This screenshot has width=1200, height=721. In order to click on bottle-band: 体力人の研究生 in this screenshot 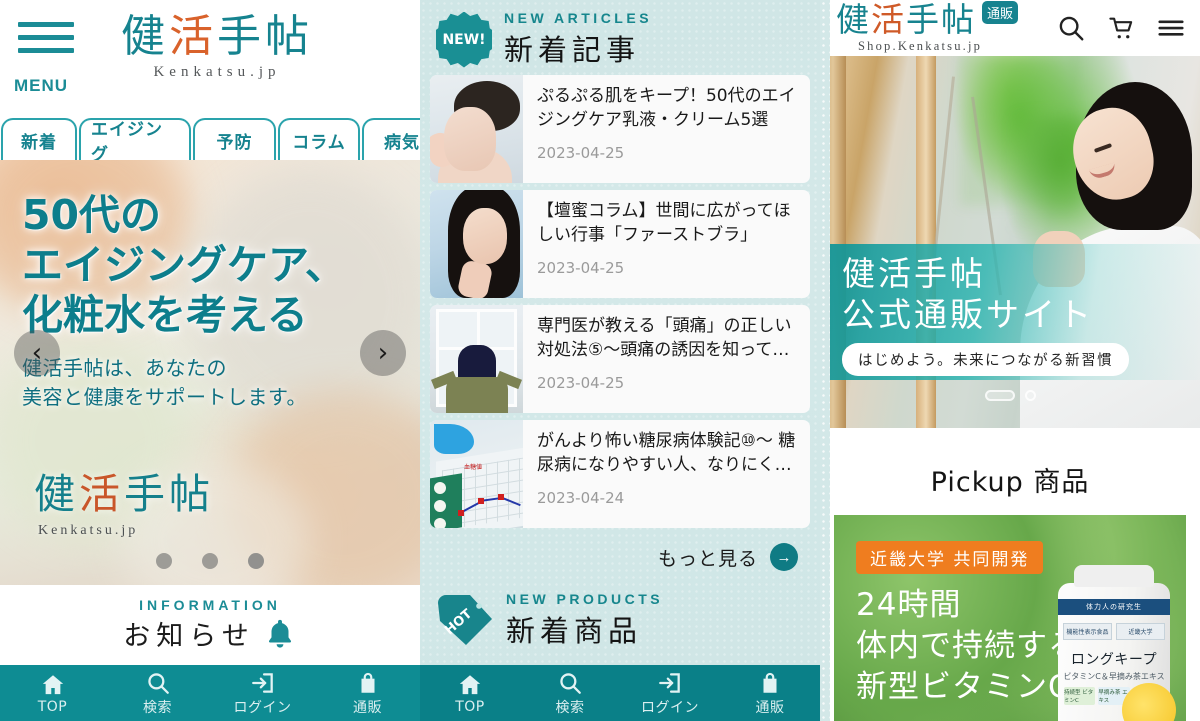, I will do `click(1114, 607)`.